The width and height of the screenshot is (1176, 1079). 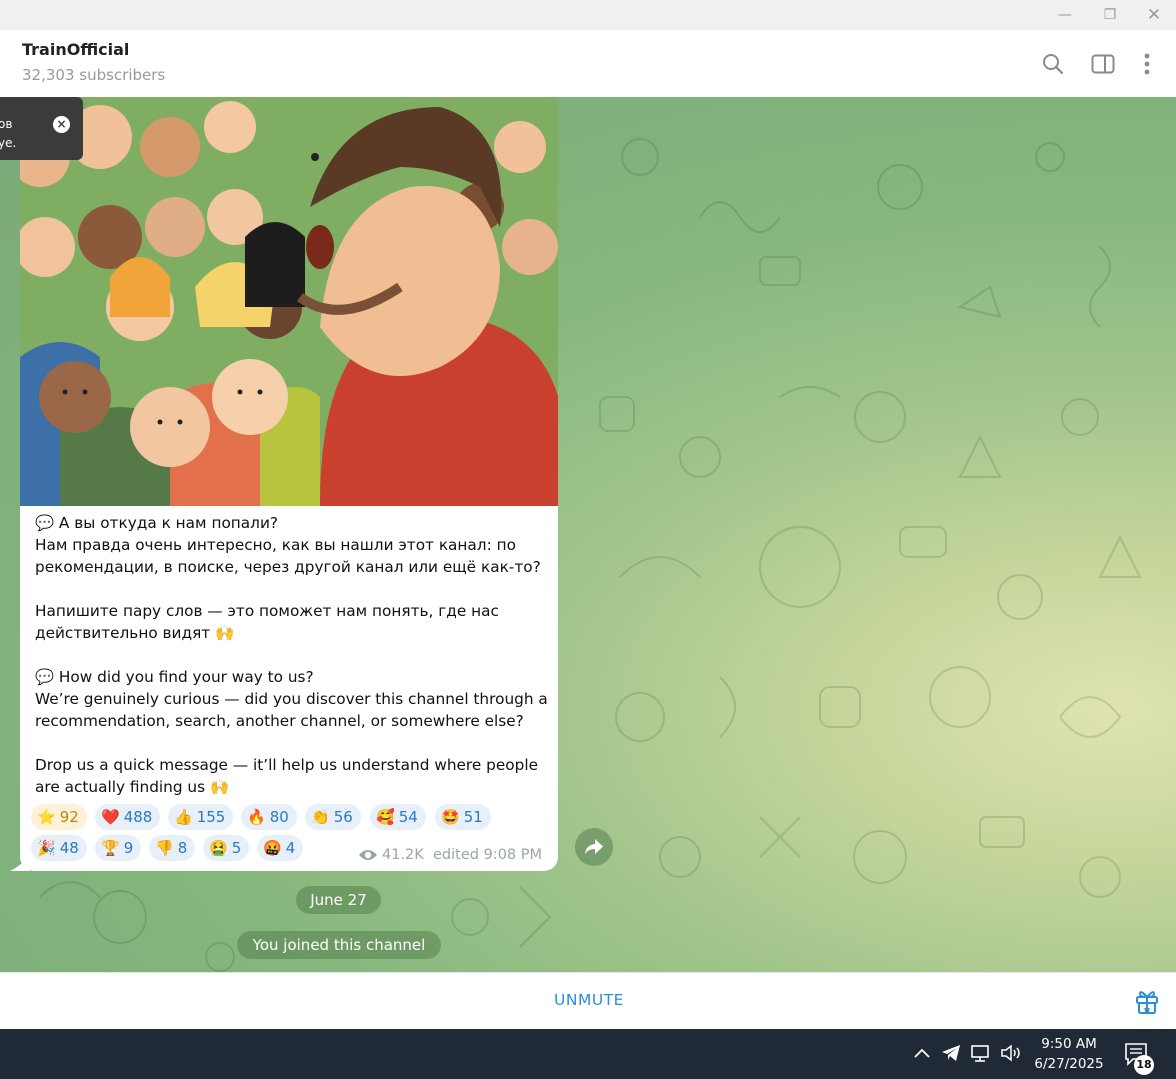 I want to click on taskbar: 9:50 AM 6/27/2025 18, so click(x=588, y=1054).